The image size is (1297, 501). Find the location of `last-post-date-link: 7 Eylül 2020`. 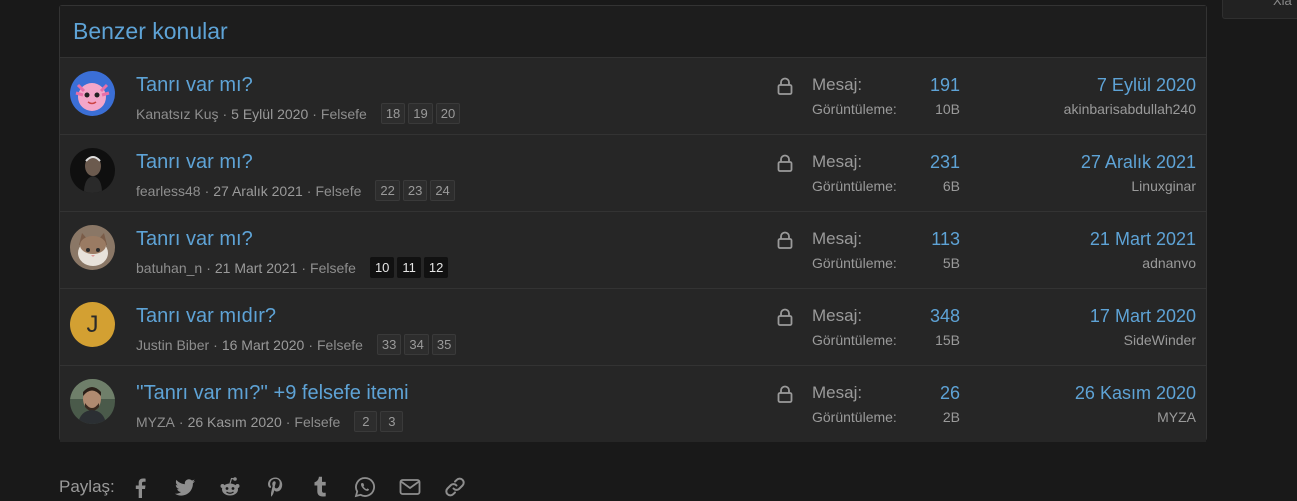

last-post-date-link: 7 Eylül 2020 is located at coordinates (1146, 85).